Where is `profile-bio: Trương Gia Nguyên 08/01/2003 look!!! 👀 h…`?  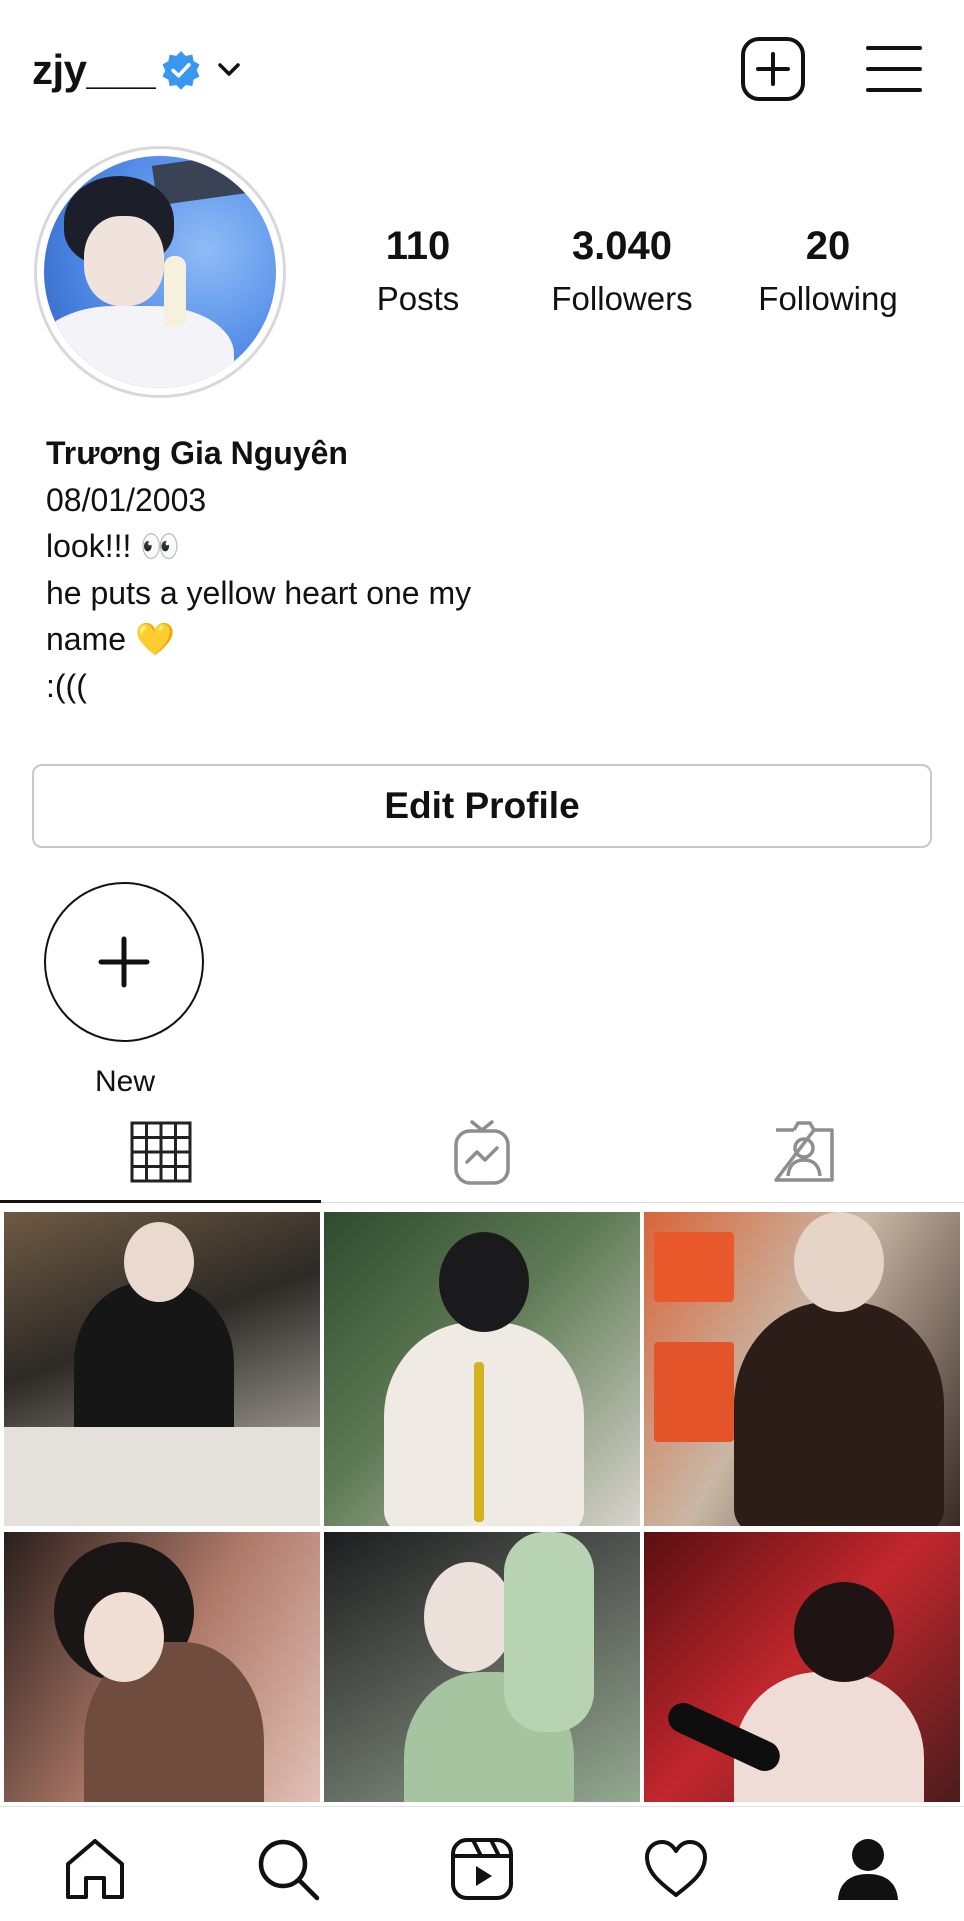 profile-bio: Trương Gia Nguyên 08/01/2003 look!!! 👀 h… is located at coordinates (346, 569).